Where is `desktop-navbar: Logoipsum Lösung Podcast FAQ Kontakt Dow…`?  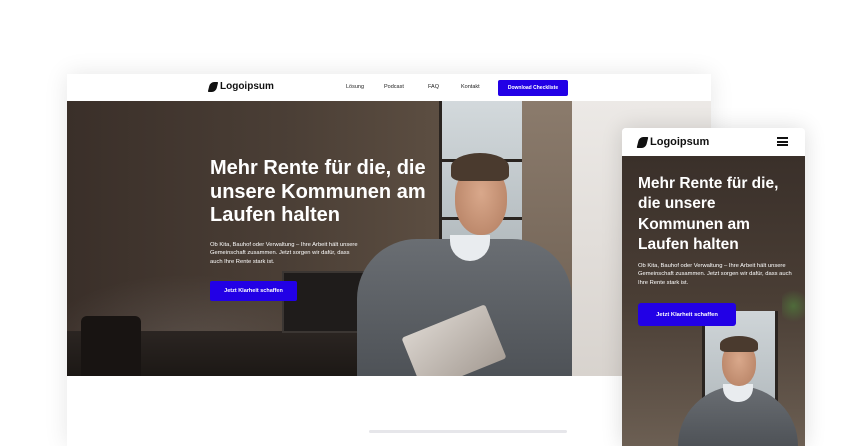 desktop-navbar: Logoipsum Lösung Podcast FAQ Kontakt Dow… is located at coordinates (389, 87).